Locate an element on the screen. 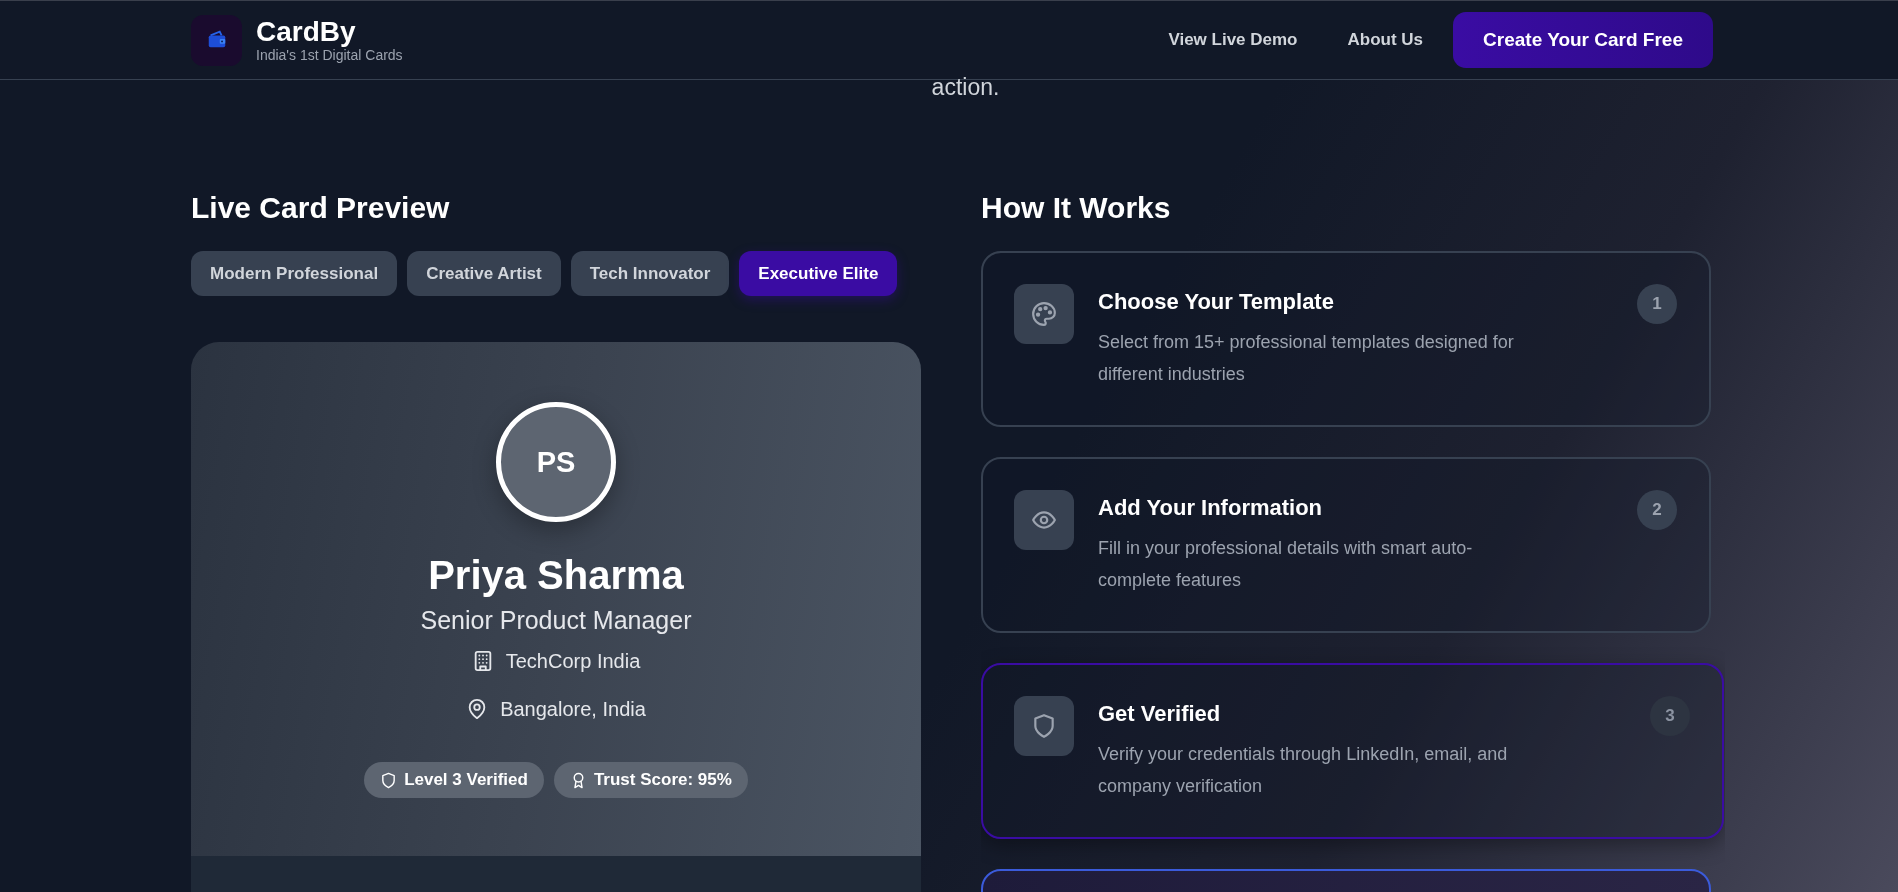  logo-tile is located at coordinates (216, 40).